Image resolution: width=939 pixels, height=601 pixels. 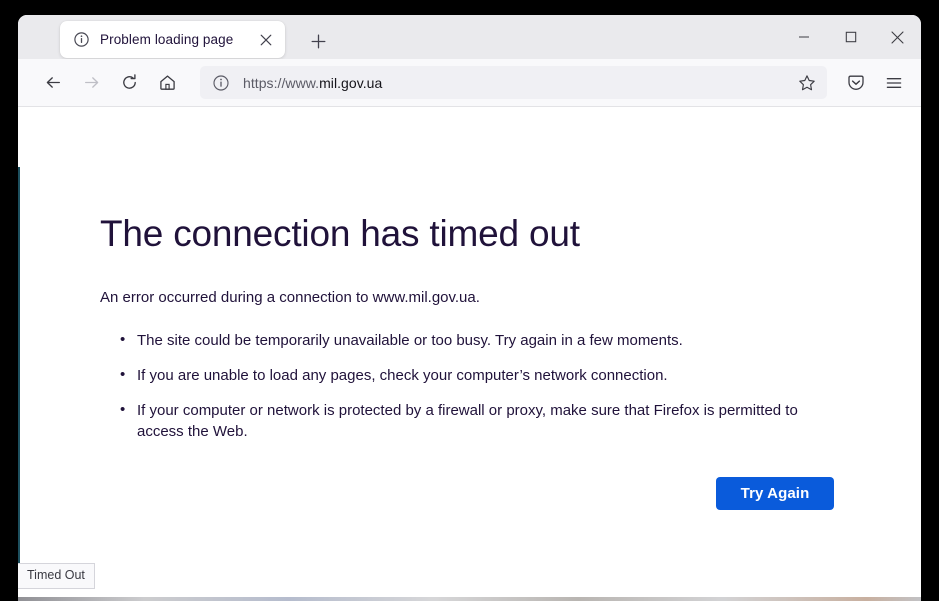 What do you see at coordinates (519, 83) in the screenshot?
I see `url-input: https://www.mil.gov.ua` at bounding box center [519, 83].